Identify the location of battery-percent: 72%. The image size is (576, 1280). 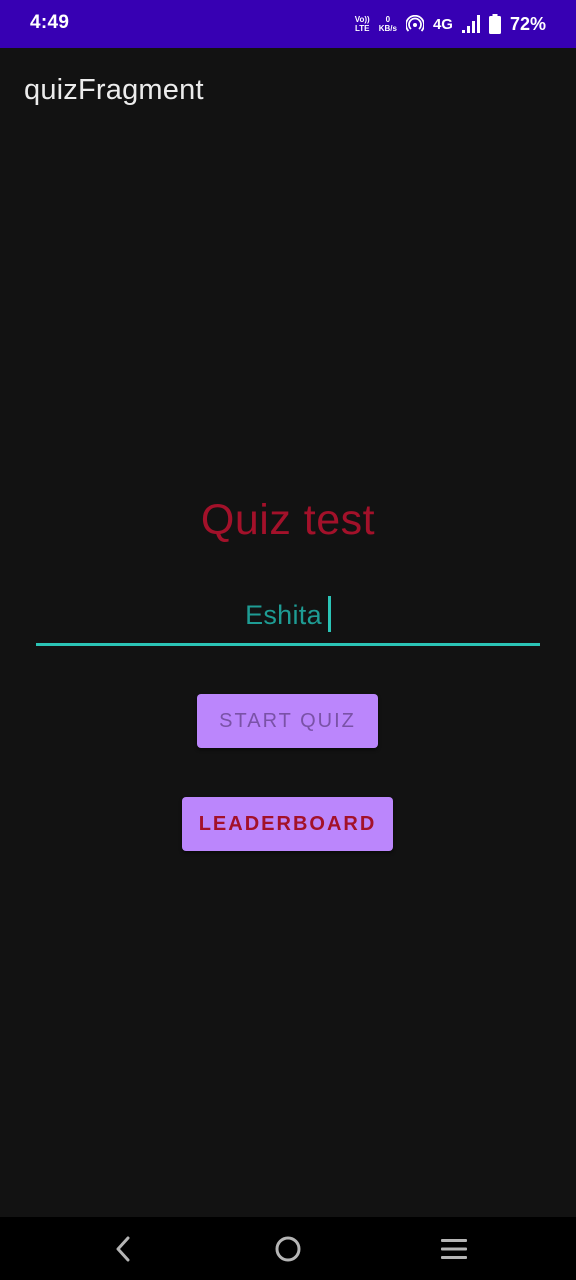
(527, 23).